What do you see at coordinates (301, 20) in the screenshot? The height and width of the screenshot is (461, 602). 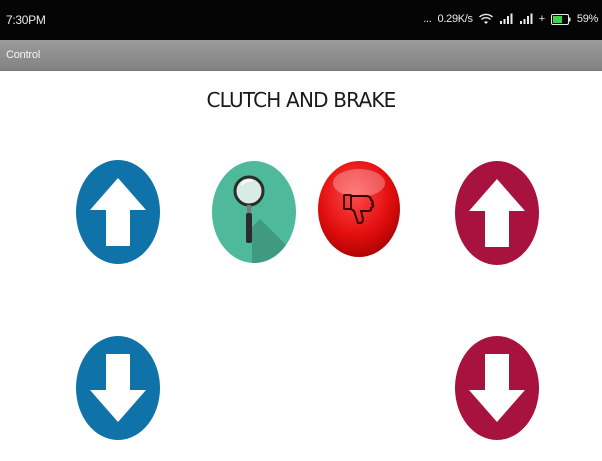 I see `status-bar: 7:30PM ... 0.29K/s + 59%` at bounding box center [301, 20].